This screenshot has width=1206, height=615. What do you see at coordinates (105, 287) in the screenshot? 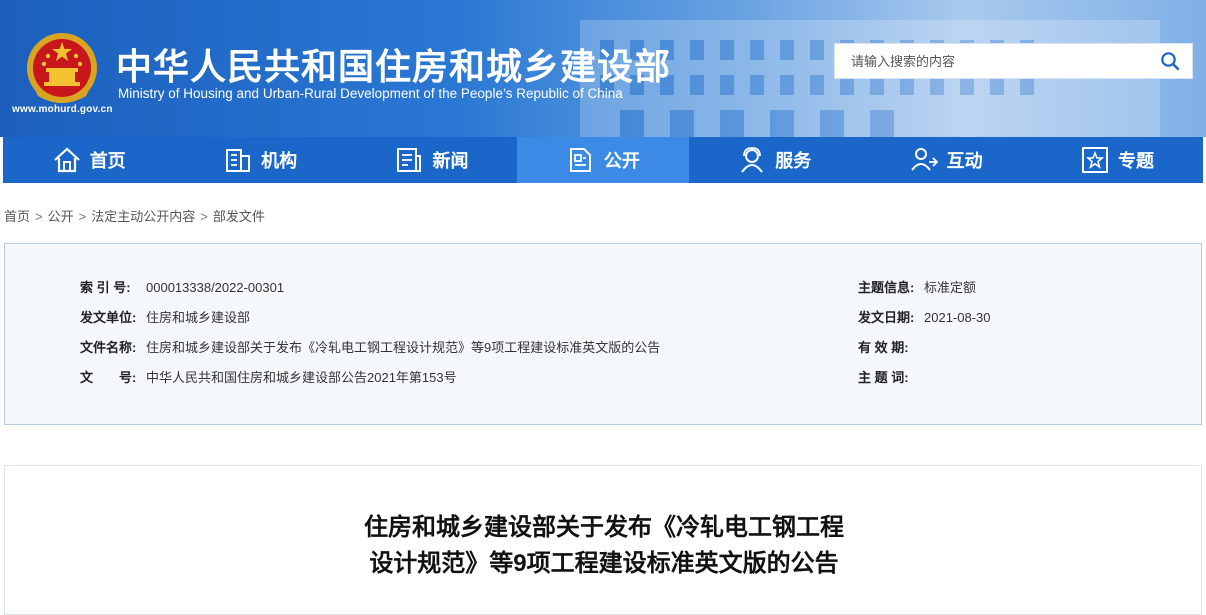
I see `info-index-label: 索 引 号:` at bounding box center [105, 287].